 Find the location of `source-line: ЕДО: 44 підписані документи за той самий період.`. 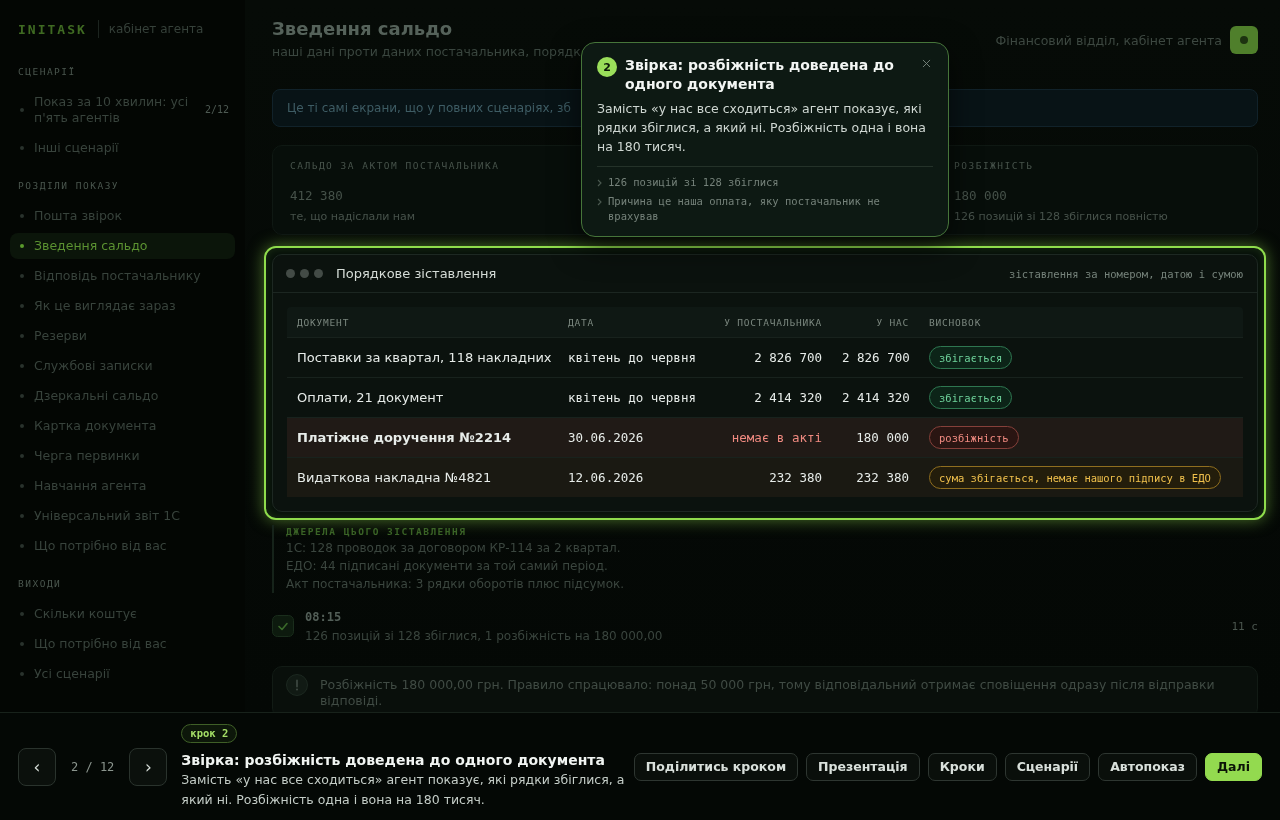

source-line: ЕДО: 44 підписані документи за той самий період. is located at coordinates (447, 566).